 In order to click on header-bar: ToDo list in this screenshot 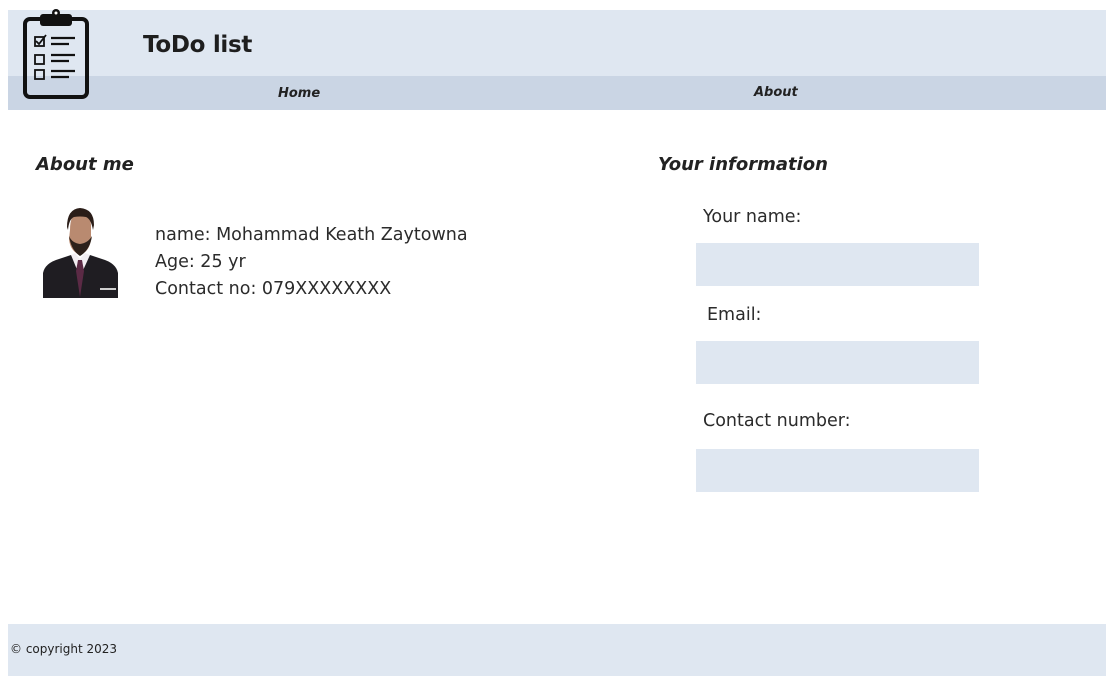, I will do `click(557, 43)`.